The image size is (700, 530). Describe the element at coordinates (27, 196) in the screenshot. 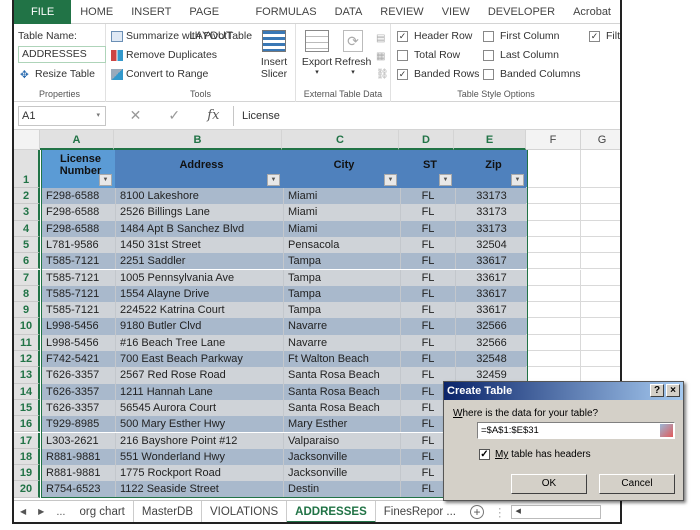

I see `row-header: 2` at that location.